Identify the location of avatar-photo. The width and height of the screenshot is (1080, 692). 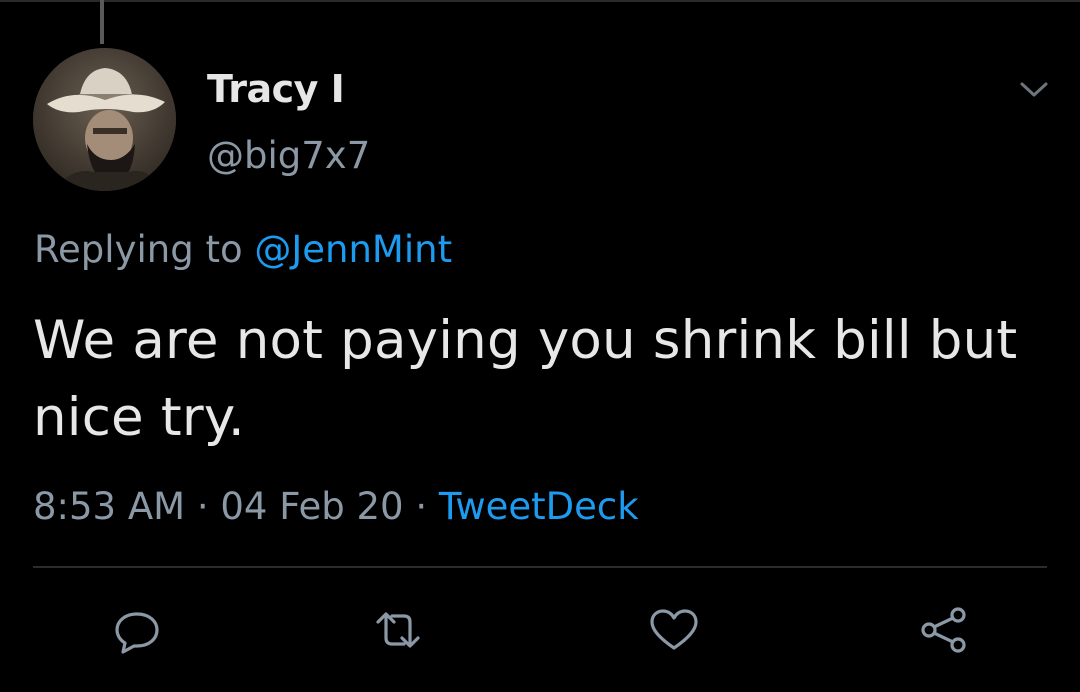
(104, 119).